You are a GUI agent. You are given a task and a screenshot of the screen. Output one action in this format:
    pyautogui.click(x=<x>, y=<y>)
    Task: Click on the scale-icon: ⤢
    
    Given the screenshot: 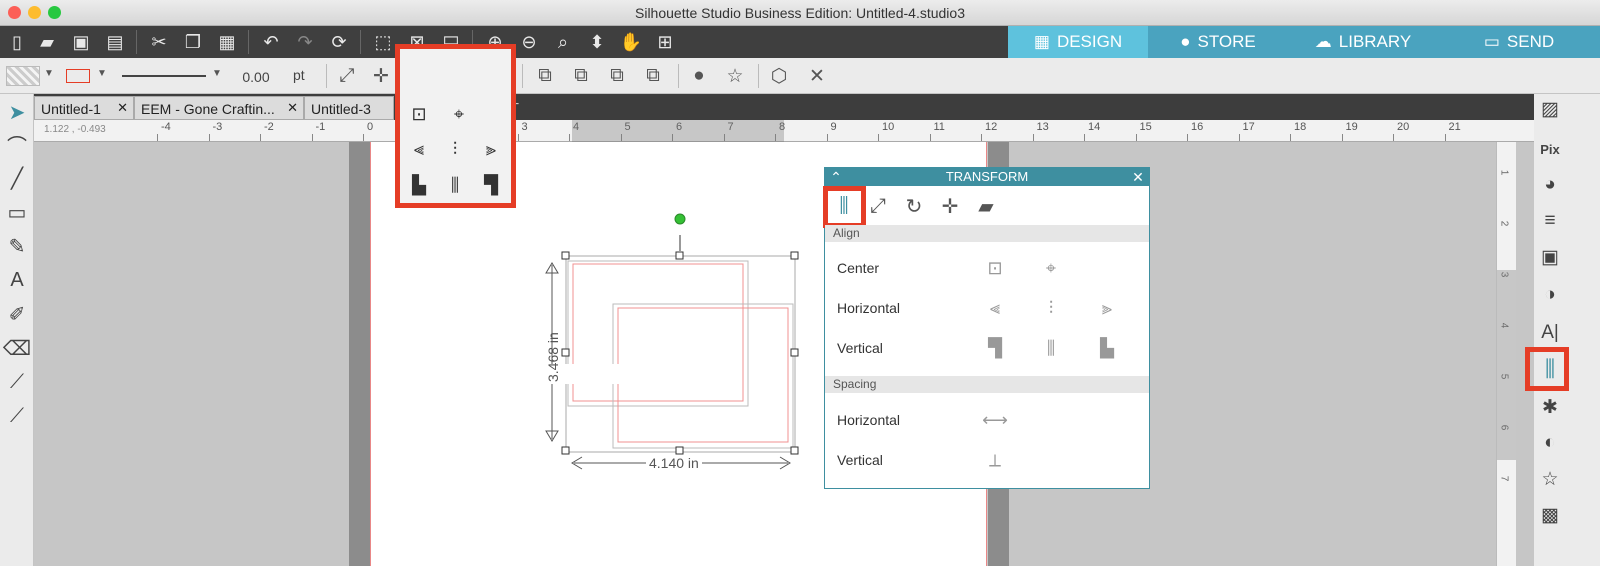 What is the action you would take?
    pyautogui.click(x=347, y=76)
    